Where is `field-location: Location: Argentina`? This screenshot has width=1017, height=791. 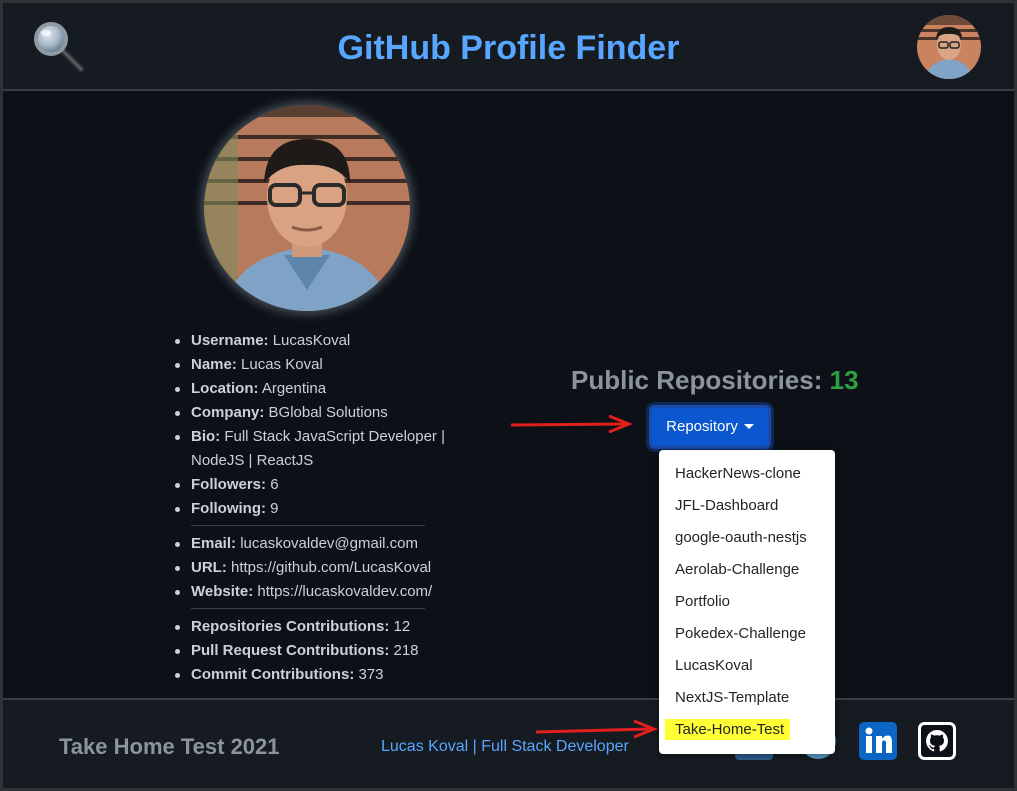 field-location: Location: Argentina is located at coordinates (321, 389).